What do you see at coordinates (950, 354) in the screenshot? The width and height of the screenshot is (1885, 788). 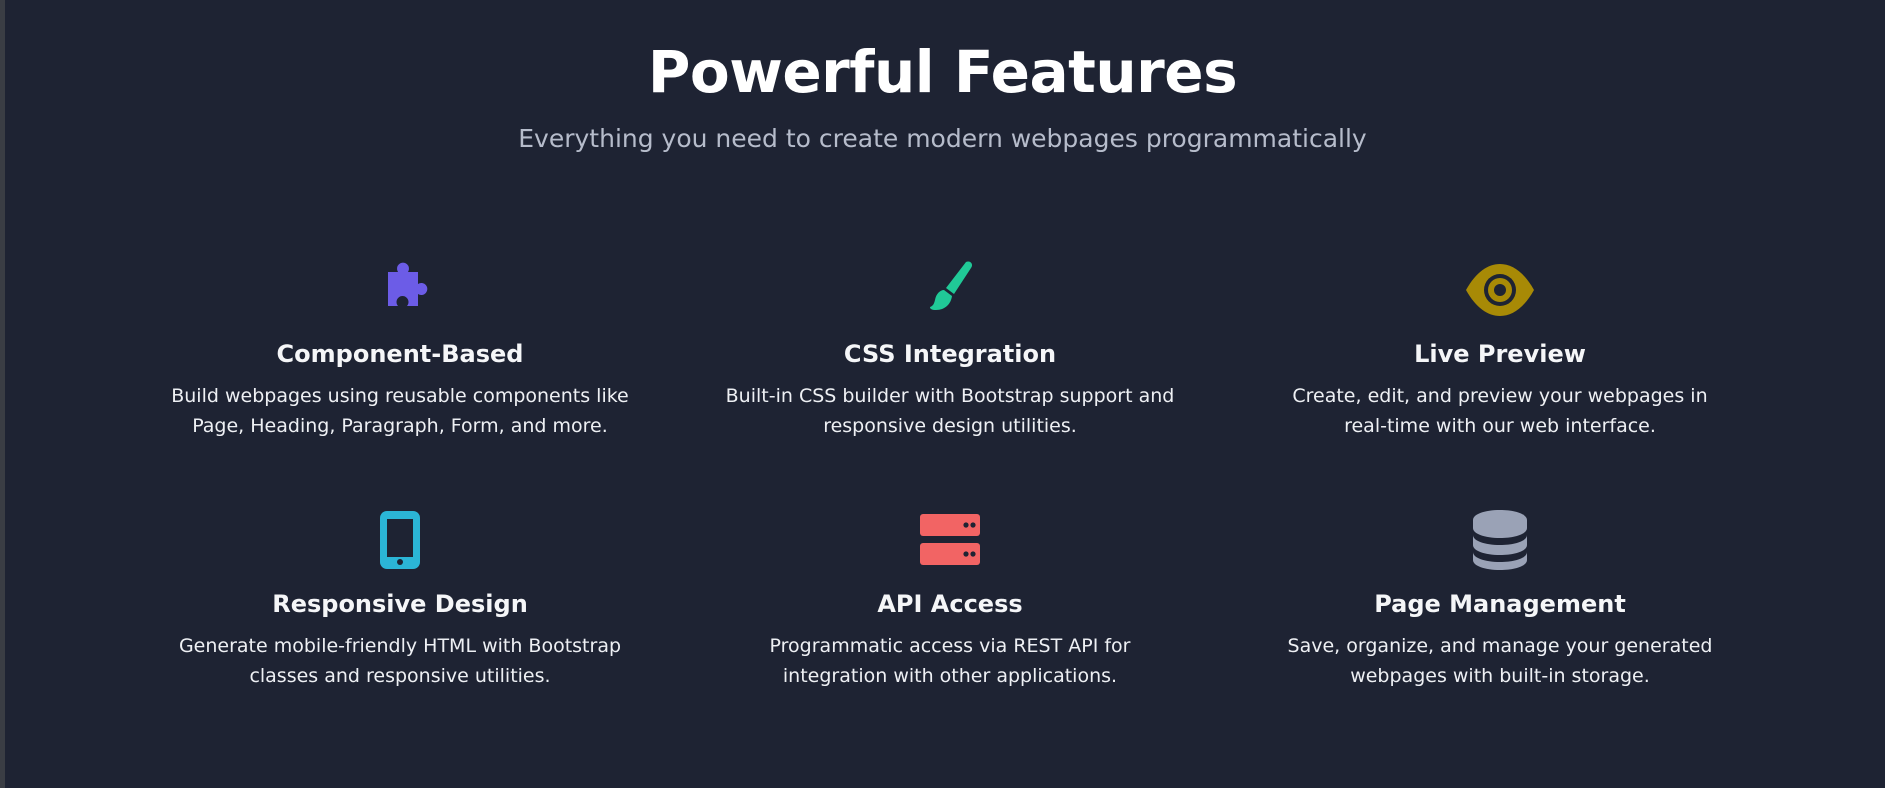 I see `feature-title: CSS Integration` at bounding box center [950, 354].